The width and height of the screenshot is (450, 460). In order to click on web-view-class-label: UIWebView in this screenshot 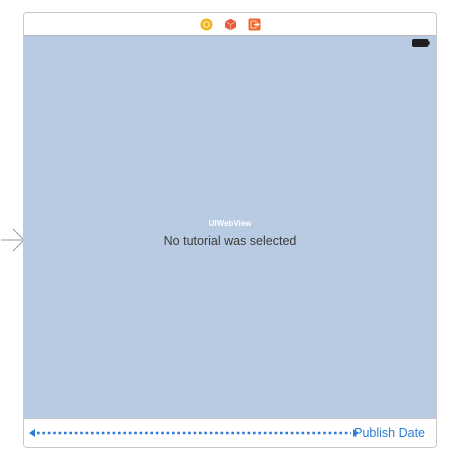, I will do `click(230, 223)`.